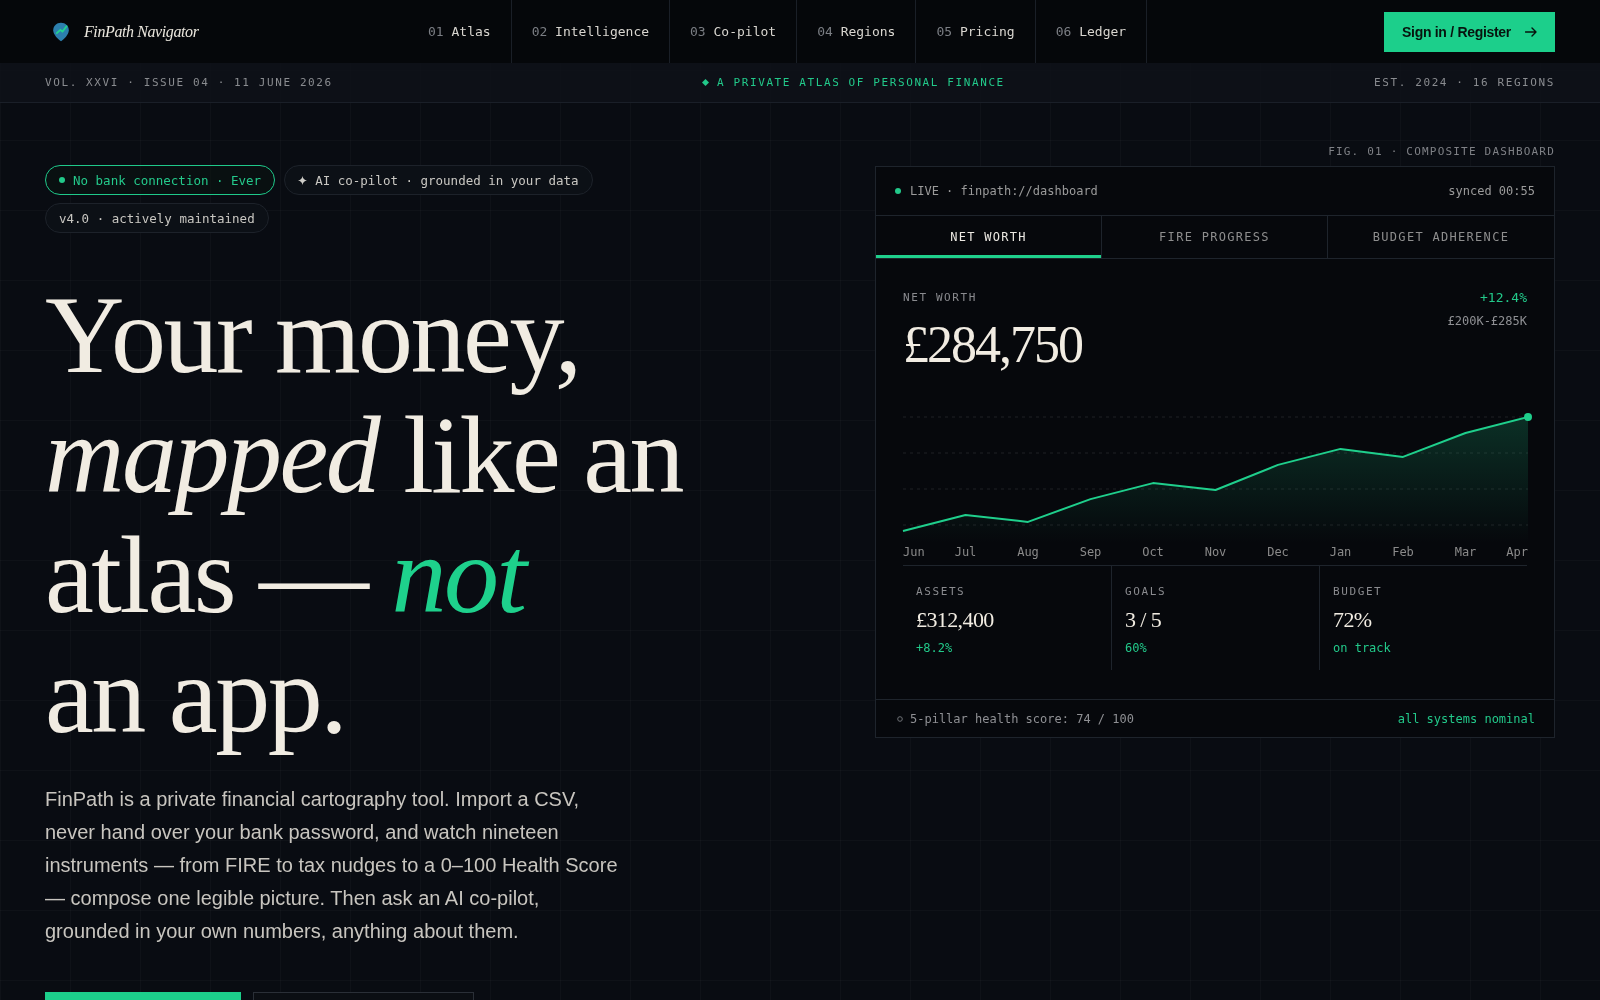  What do you see at coordinates (1487, 321) in the screenshot?
I see `metric-range: £200K-£285K` at bounding box center [1487, 321].